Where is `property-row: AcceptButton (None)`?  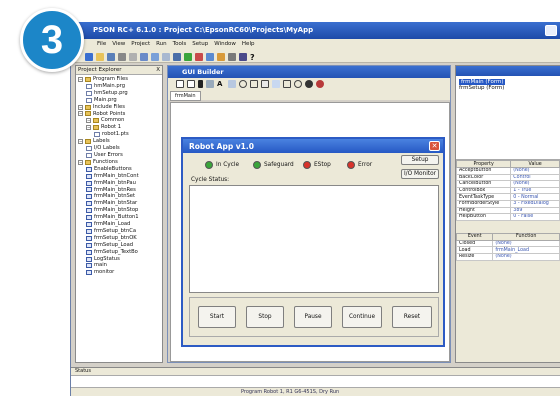
property-row: AcceptButton (None) is located at coordinates (507, 171).